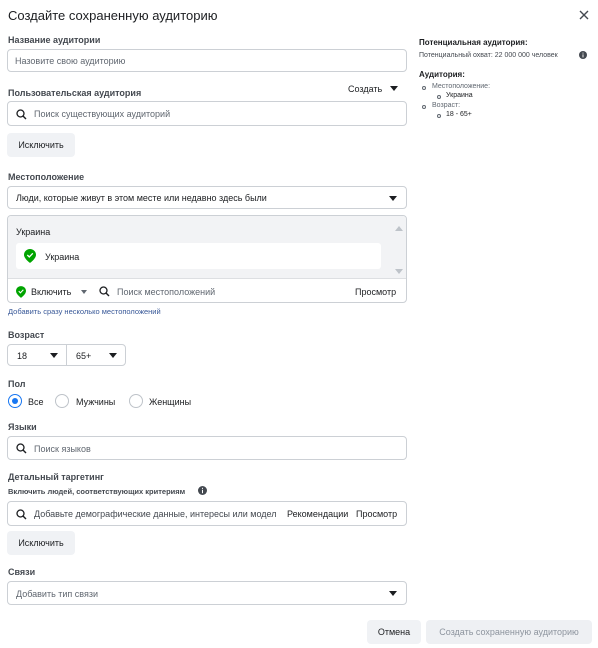  I want to click on summary-location-value: Украина, so click(459, 95).